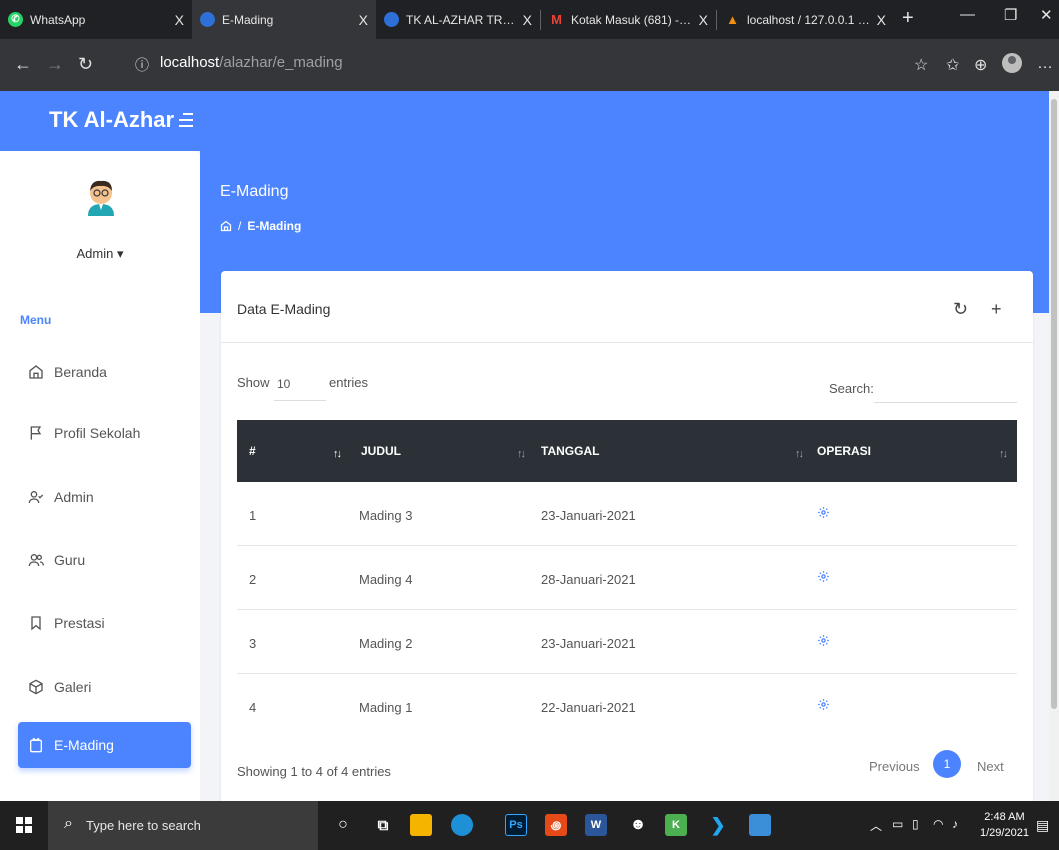  What do you see at coordinates (458, 19) in the screenshot?
I see `tab-tk-al-azhar: TK AL-AZHAR TRI MULYA J X` at bounding box center [458, 19].